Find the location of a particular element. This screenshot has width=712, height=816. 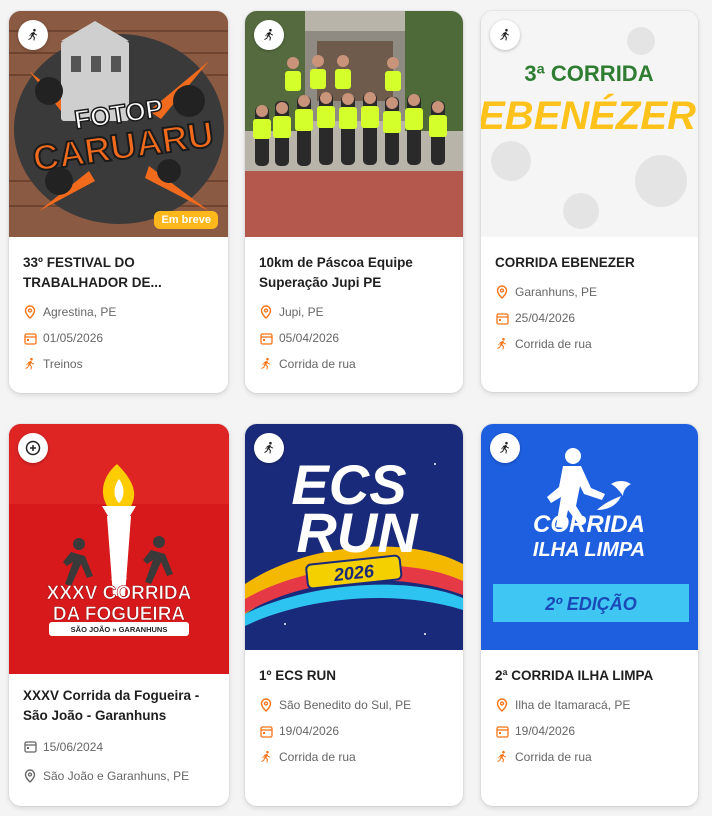

event-image: 3ª CORRIDA EBENÉZER is located at coordinates (589, 124).